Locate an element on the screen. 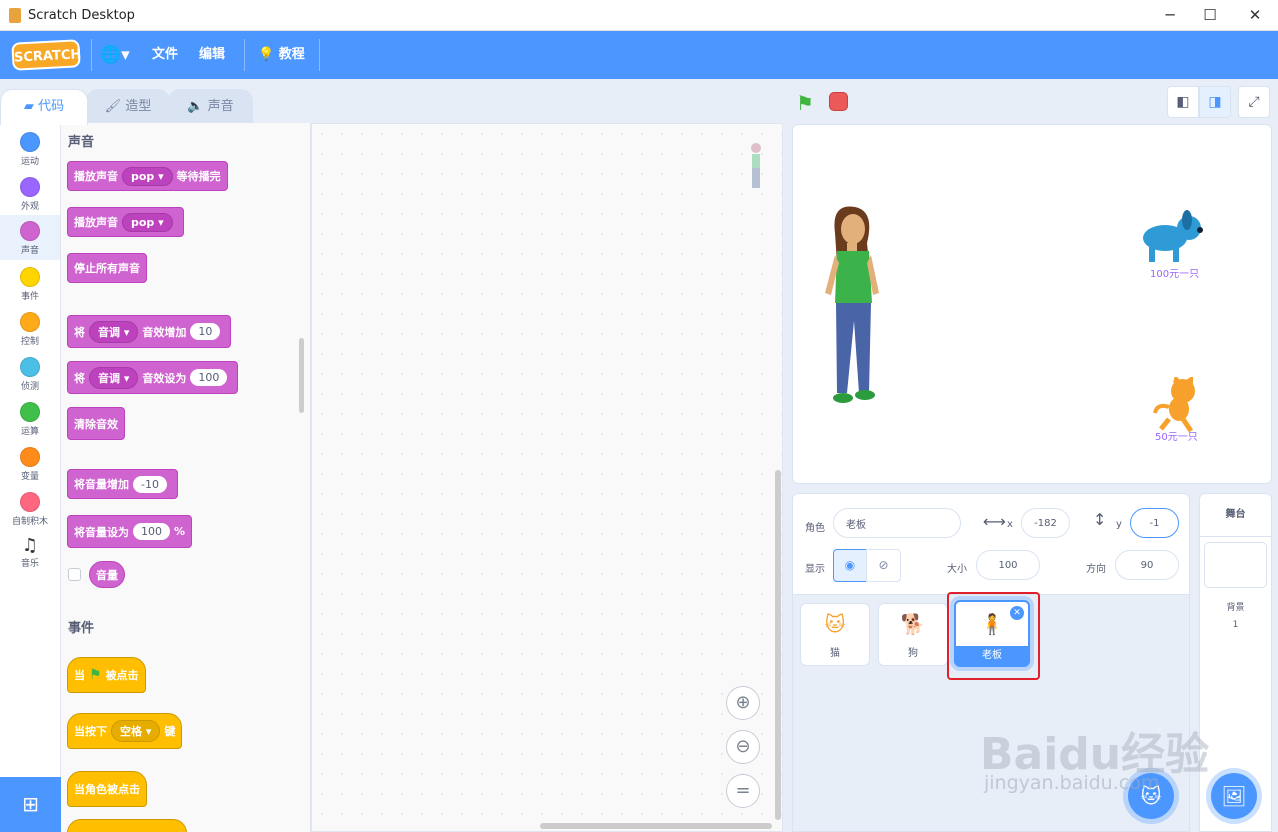  cat-sprite is located at coordinates (1179, 405).